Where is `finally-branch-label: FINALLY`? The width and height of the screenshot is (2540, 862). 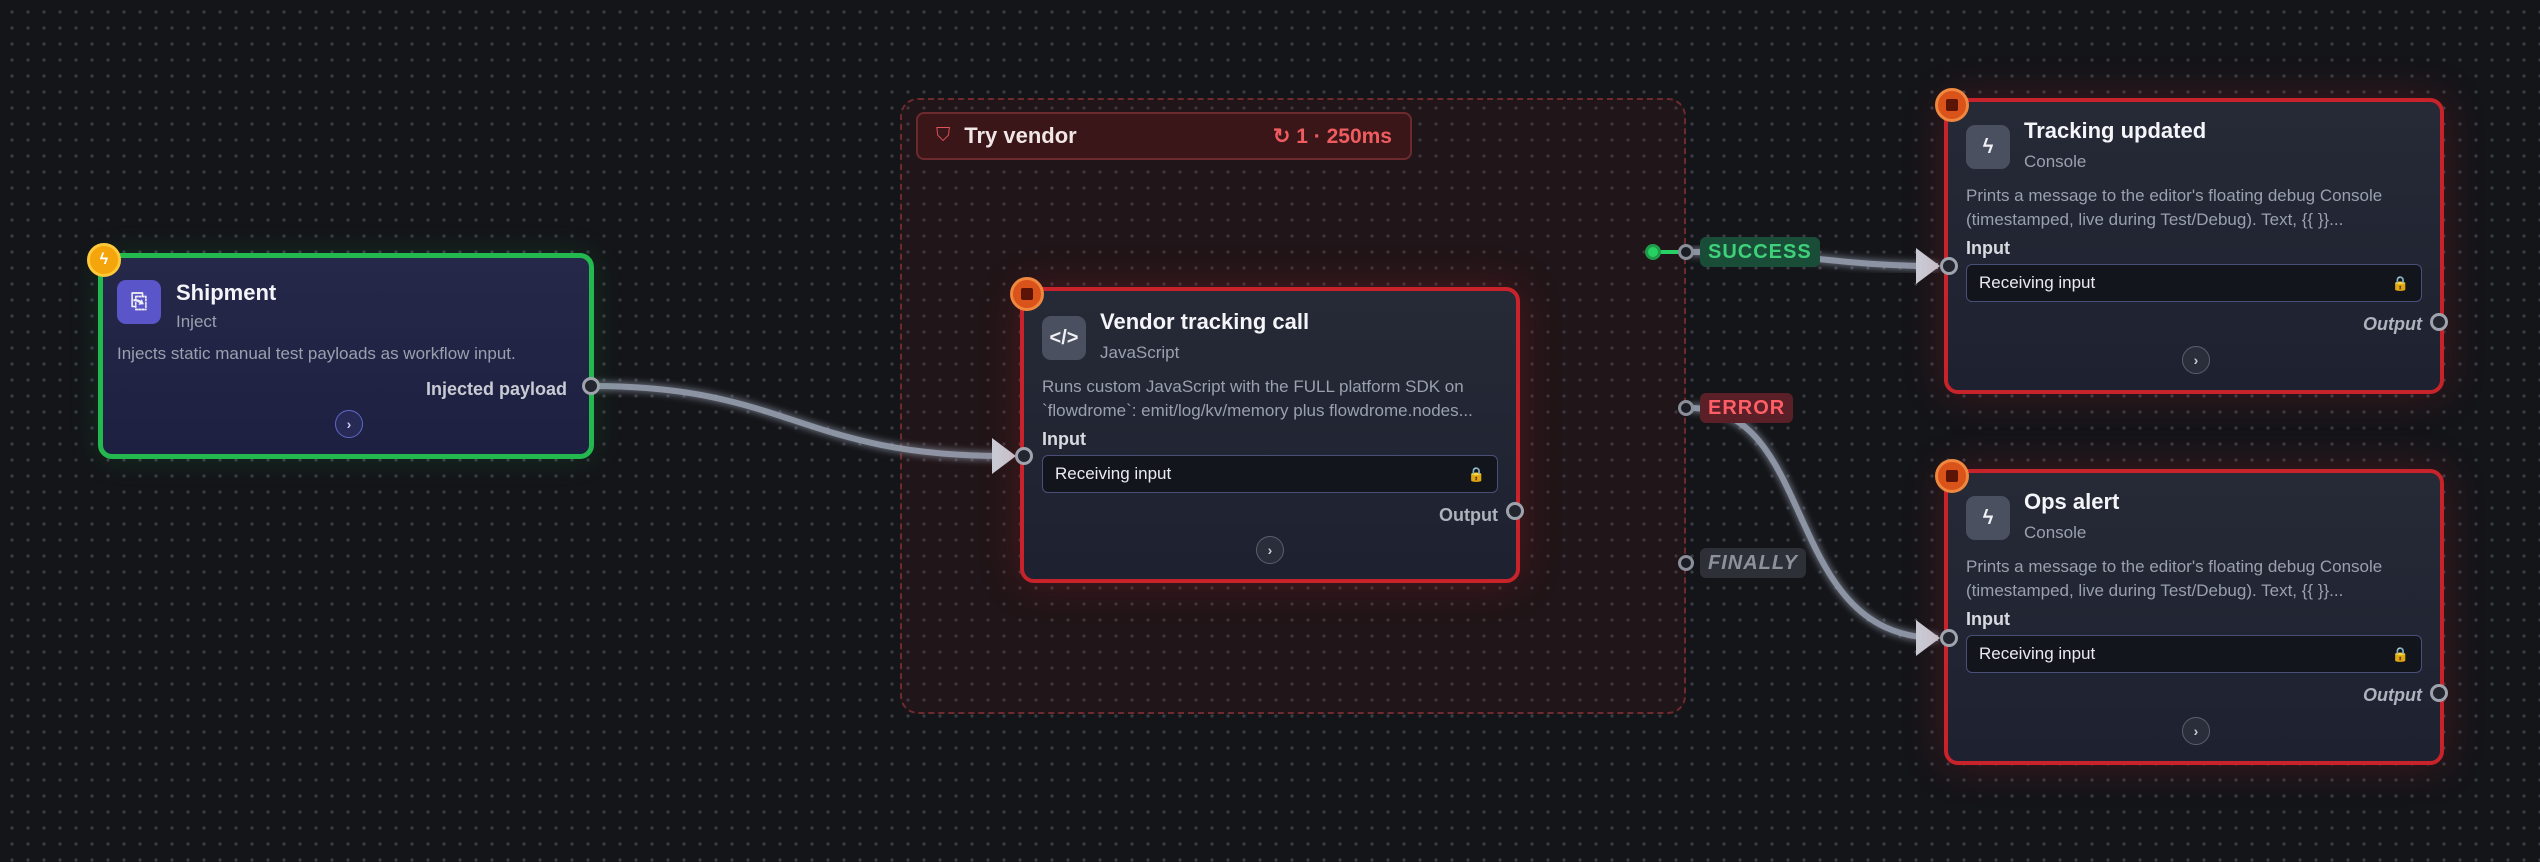 finally-branch-label: FINALLY is located at coordinates (1753, 563).